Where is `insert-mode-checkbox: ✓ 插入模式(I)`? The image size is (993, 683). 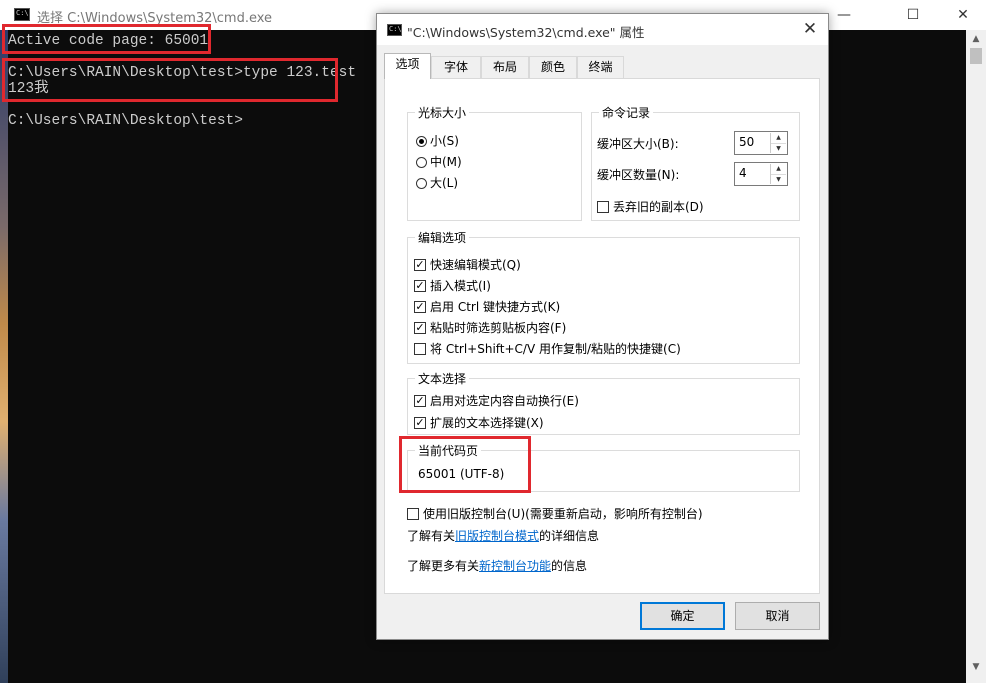 insert-mode-checkbox: ✓ 插入模式(I) is located at coordinates (452, 286).